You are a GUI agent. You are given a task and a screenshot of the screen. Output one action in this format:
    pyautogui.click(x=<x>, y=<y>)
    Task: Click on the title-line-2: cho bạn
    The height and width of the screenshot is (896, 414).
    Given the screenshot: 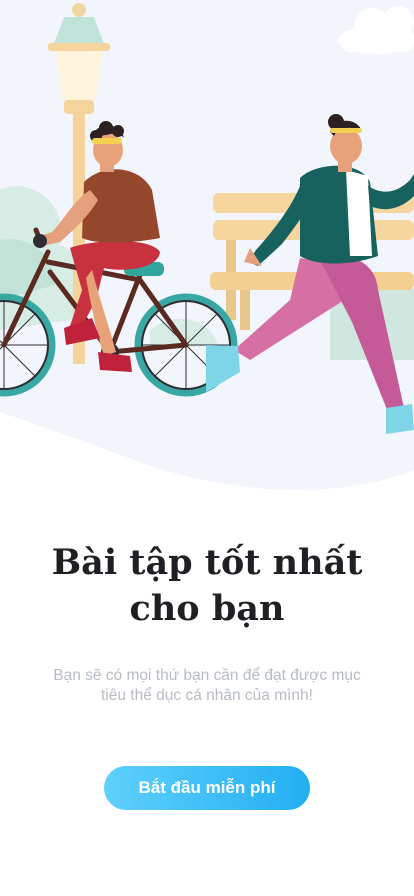 What is the action you would take?
    pyautogui.click(x=207, y=608)
    